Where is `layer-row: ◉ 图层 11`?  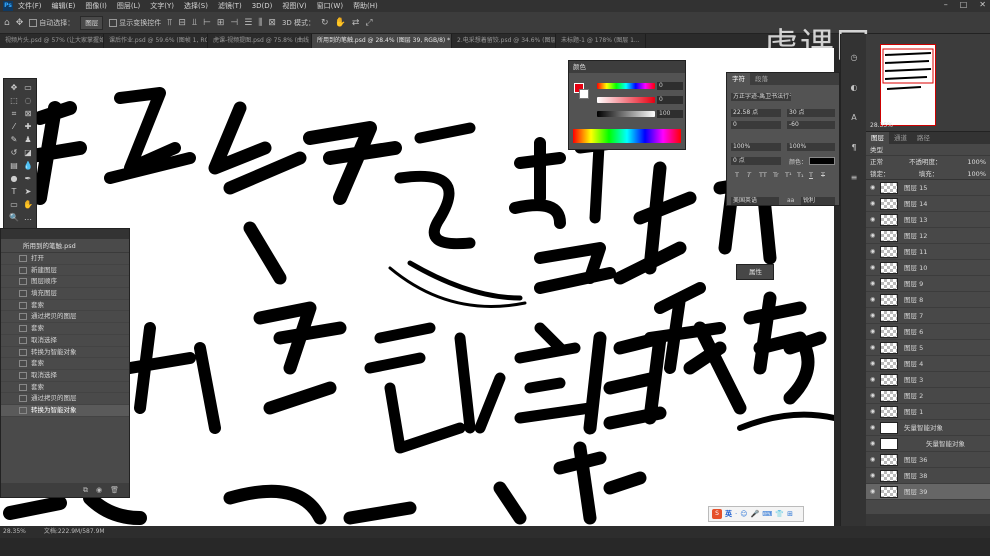 layer-row: ◉ 图层 11 is located at coordinates (928, 252).